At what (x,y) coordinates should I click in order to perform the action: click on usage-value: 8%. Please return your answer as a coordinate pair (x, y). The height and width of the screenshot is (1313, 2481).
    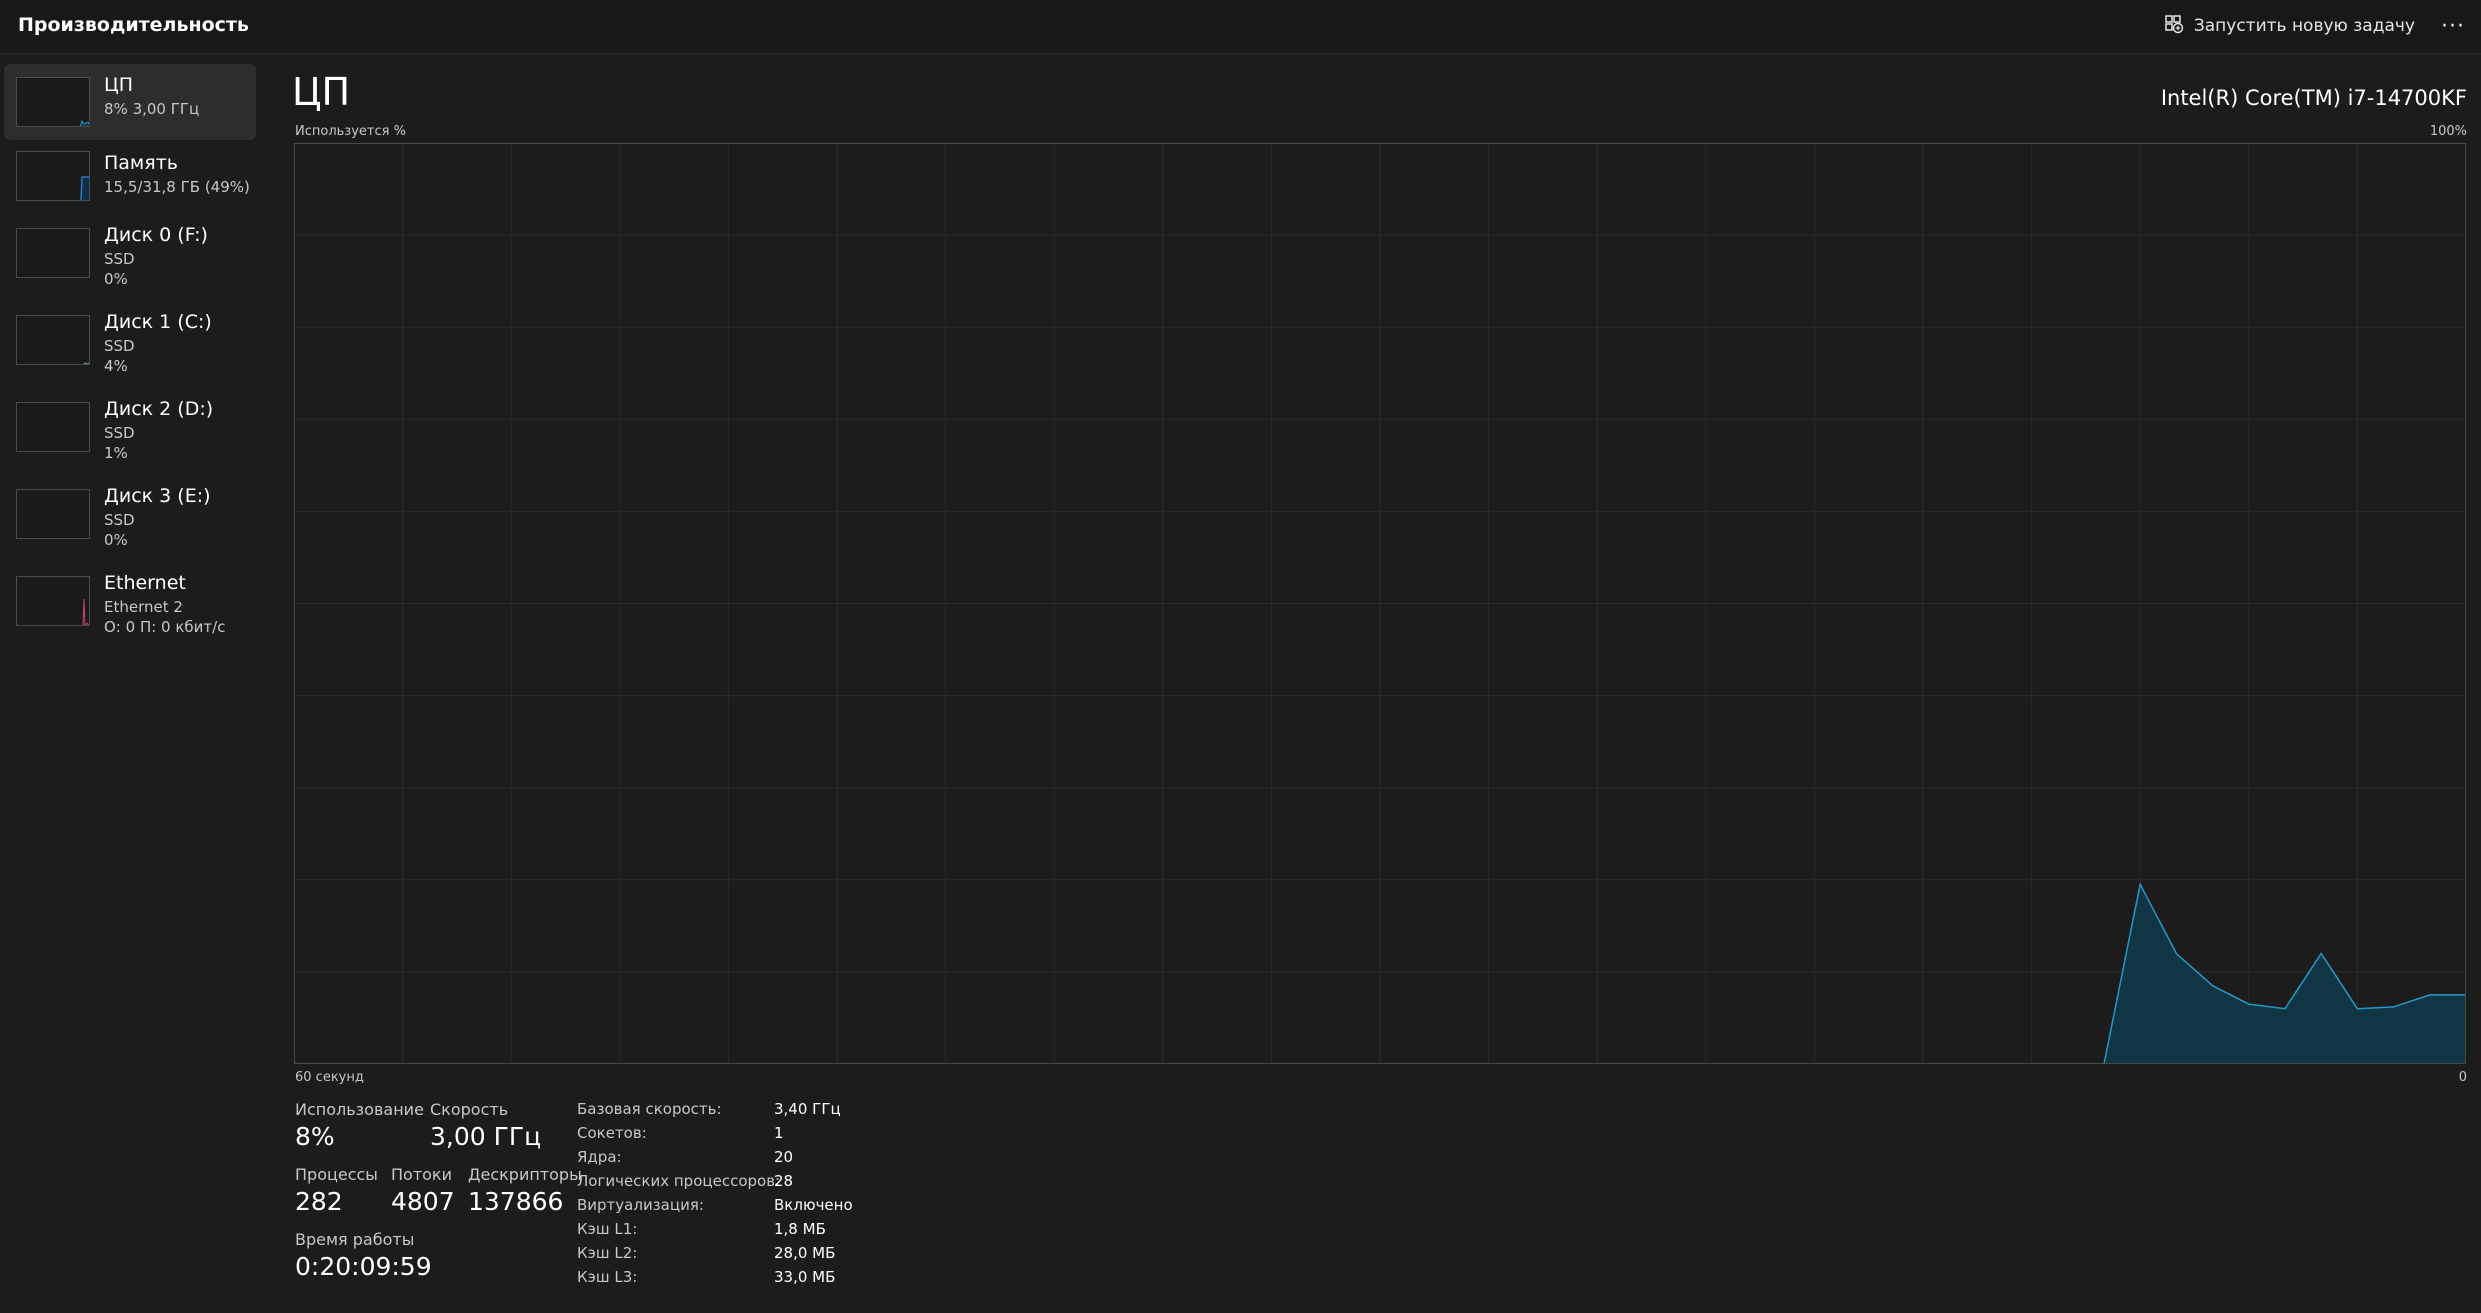
    Looking at the image, I should click on (315, 1136).